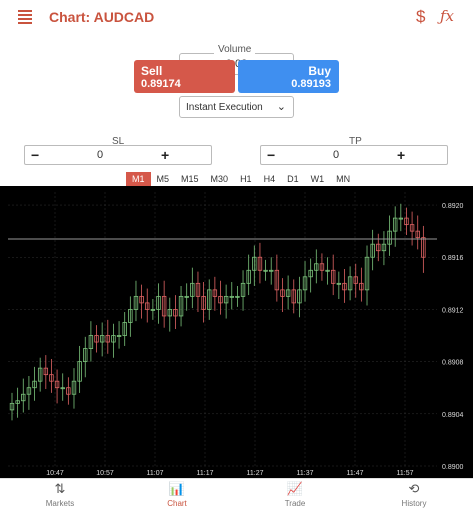 The image size is (473, 512). Describe the element at coordinates (336, 155) in the screenshot. I see `tp-value: 0` at that location.